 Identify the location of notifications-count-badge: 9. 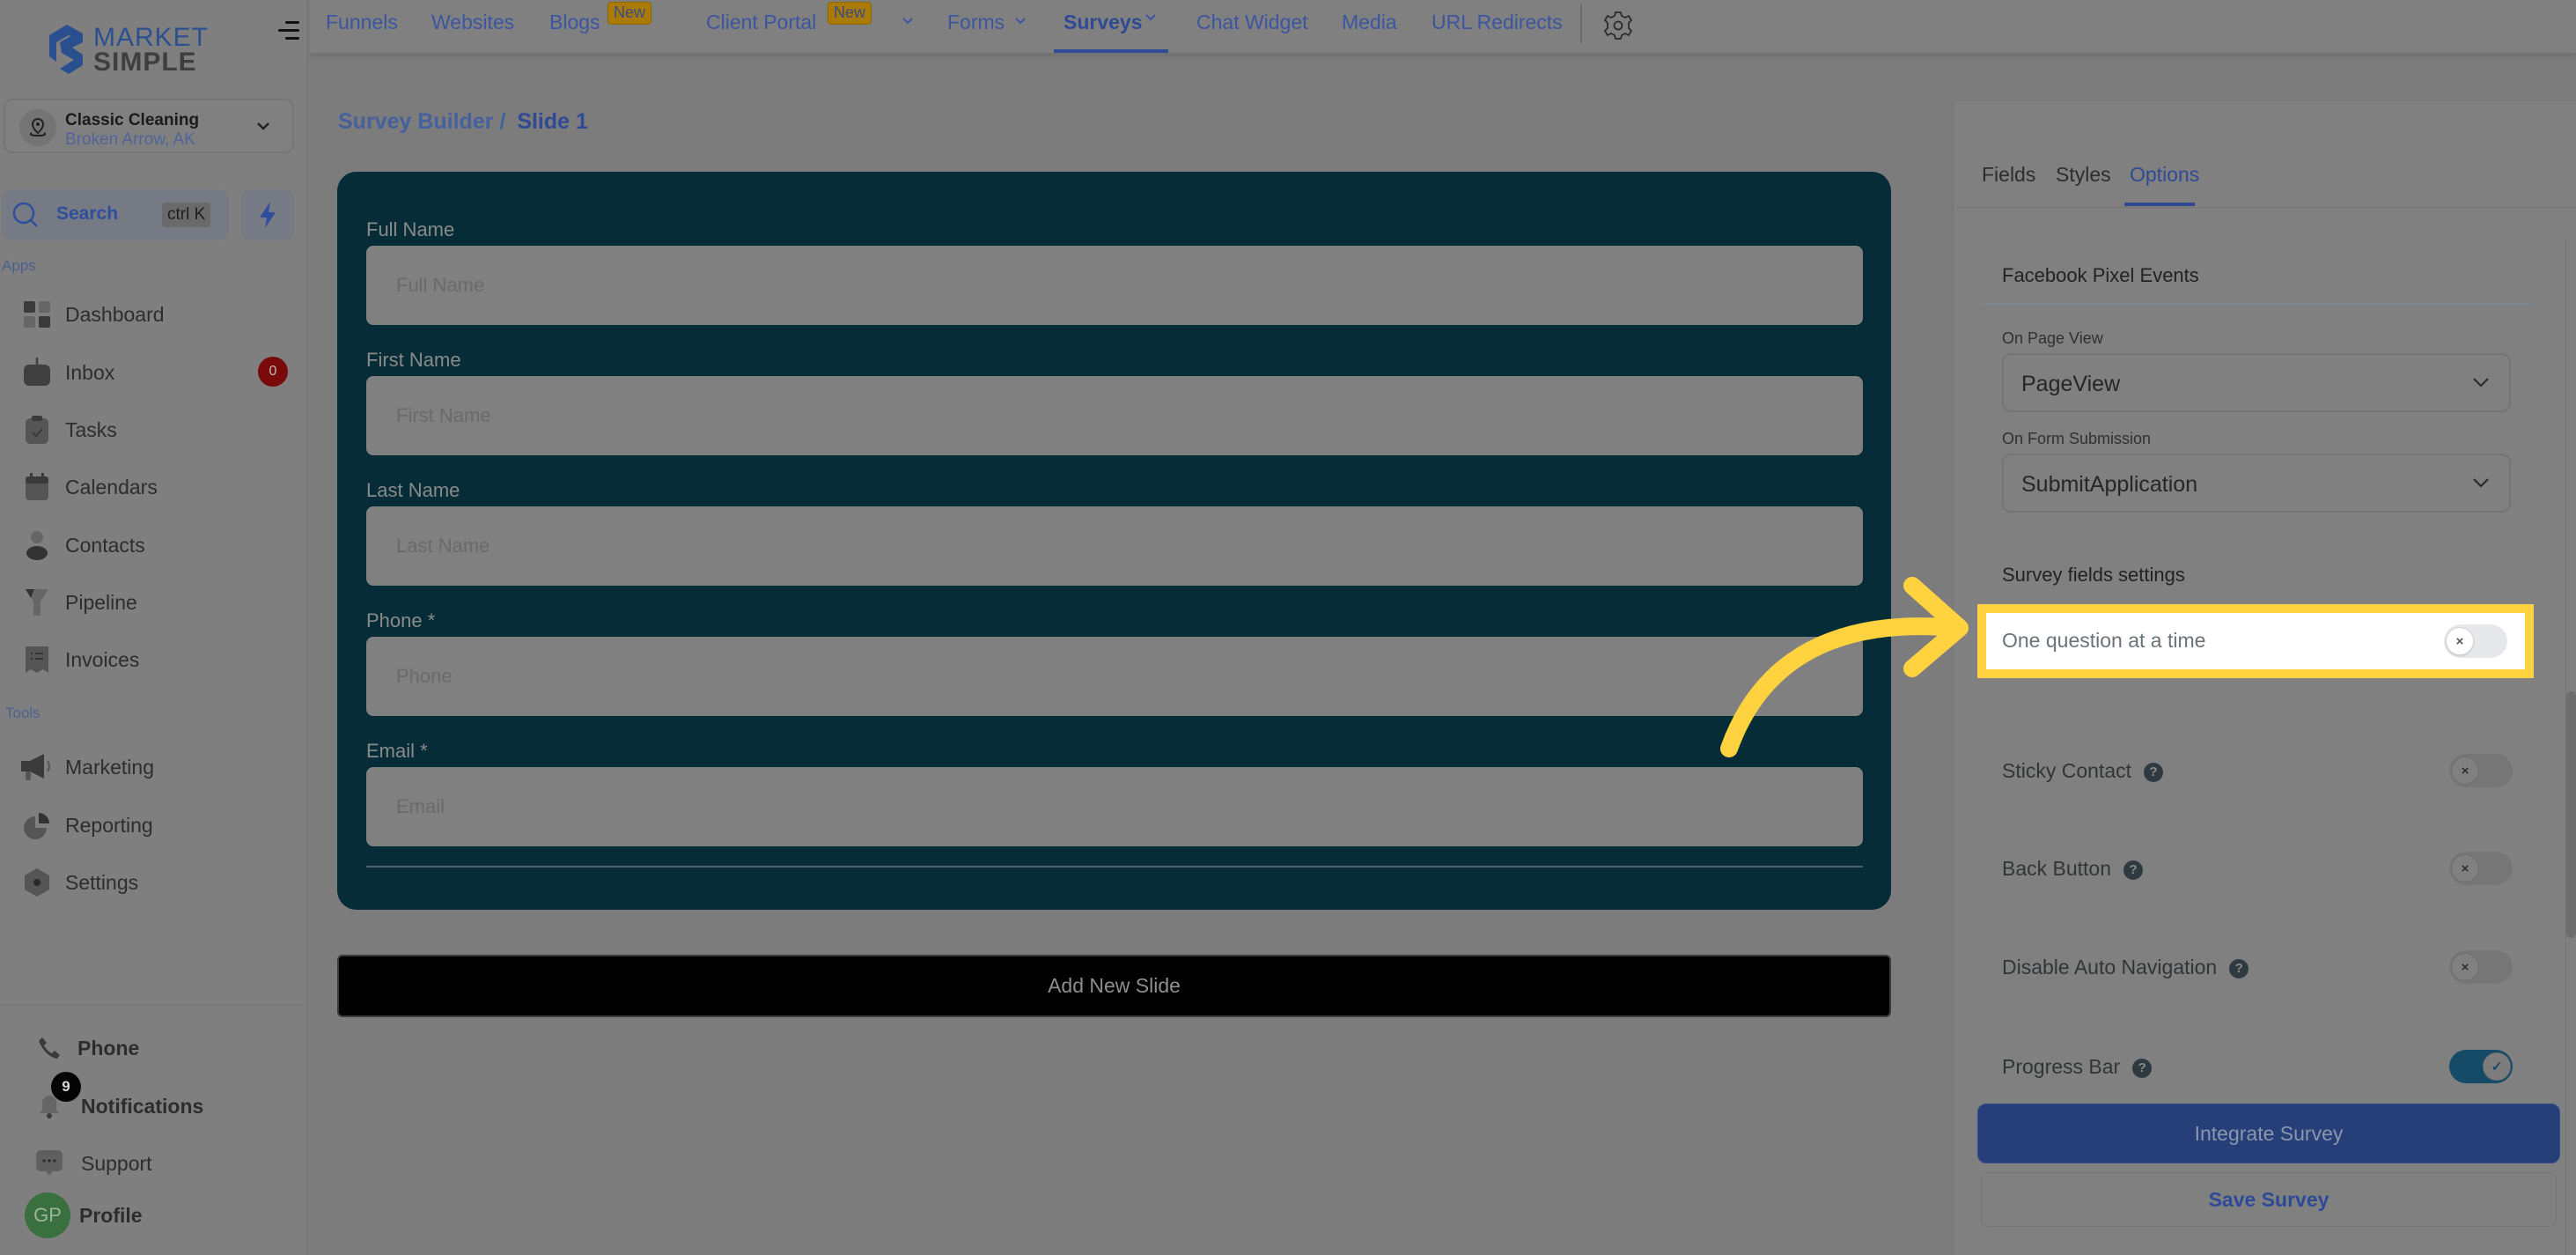
(66, 1087).